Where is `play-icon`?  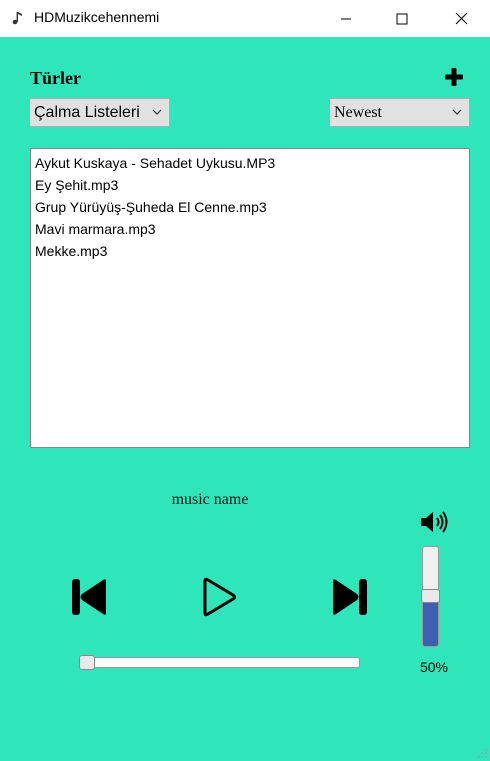 play-icon is located at coordinates (218, 597).